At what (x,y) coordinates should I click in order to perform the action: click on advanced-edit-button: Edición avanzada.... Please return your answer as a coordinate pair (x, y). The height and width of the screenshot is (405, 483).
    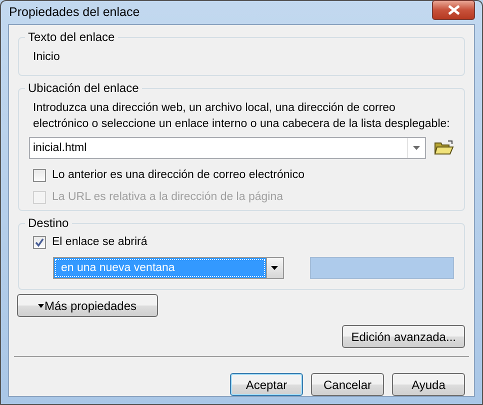
    Looking at the image, I should click on (403, 336).